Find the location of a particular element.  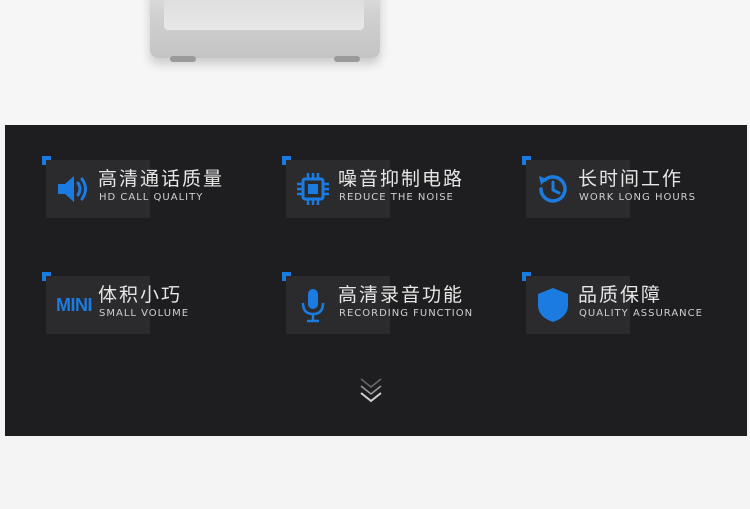

feature-title-cn: 品质保障 is located at coordinates (620, 295).